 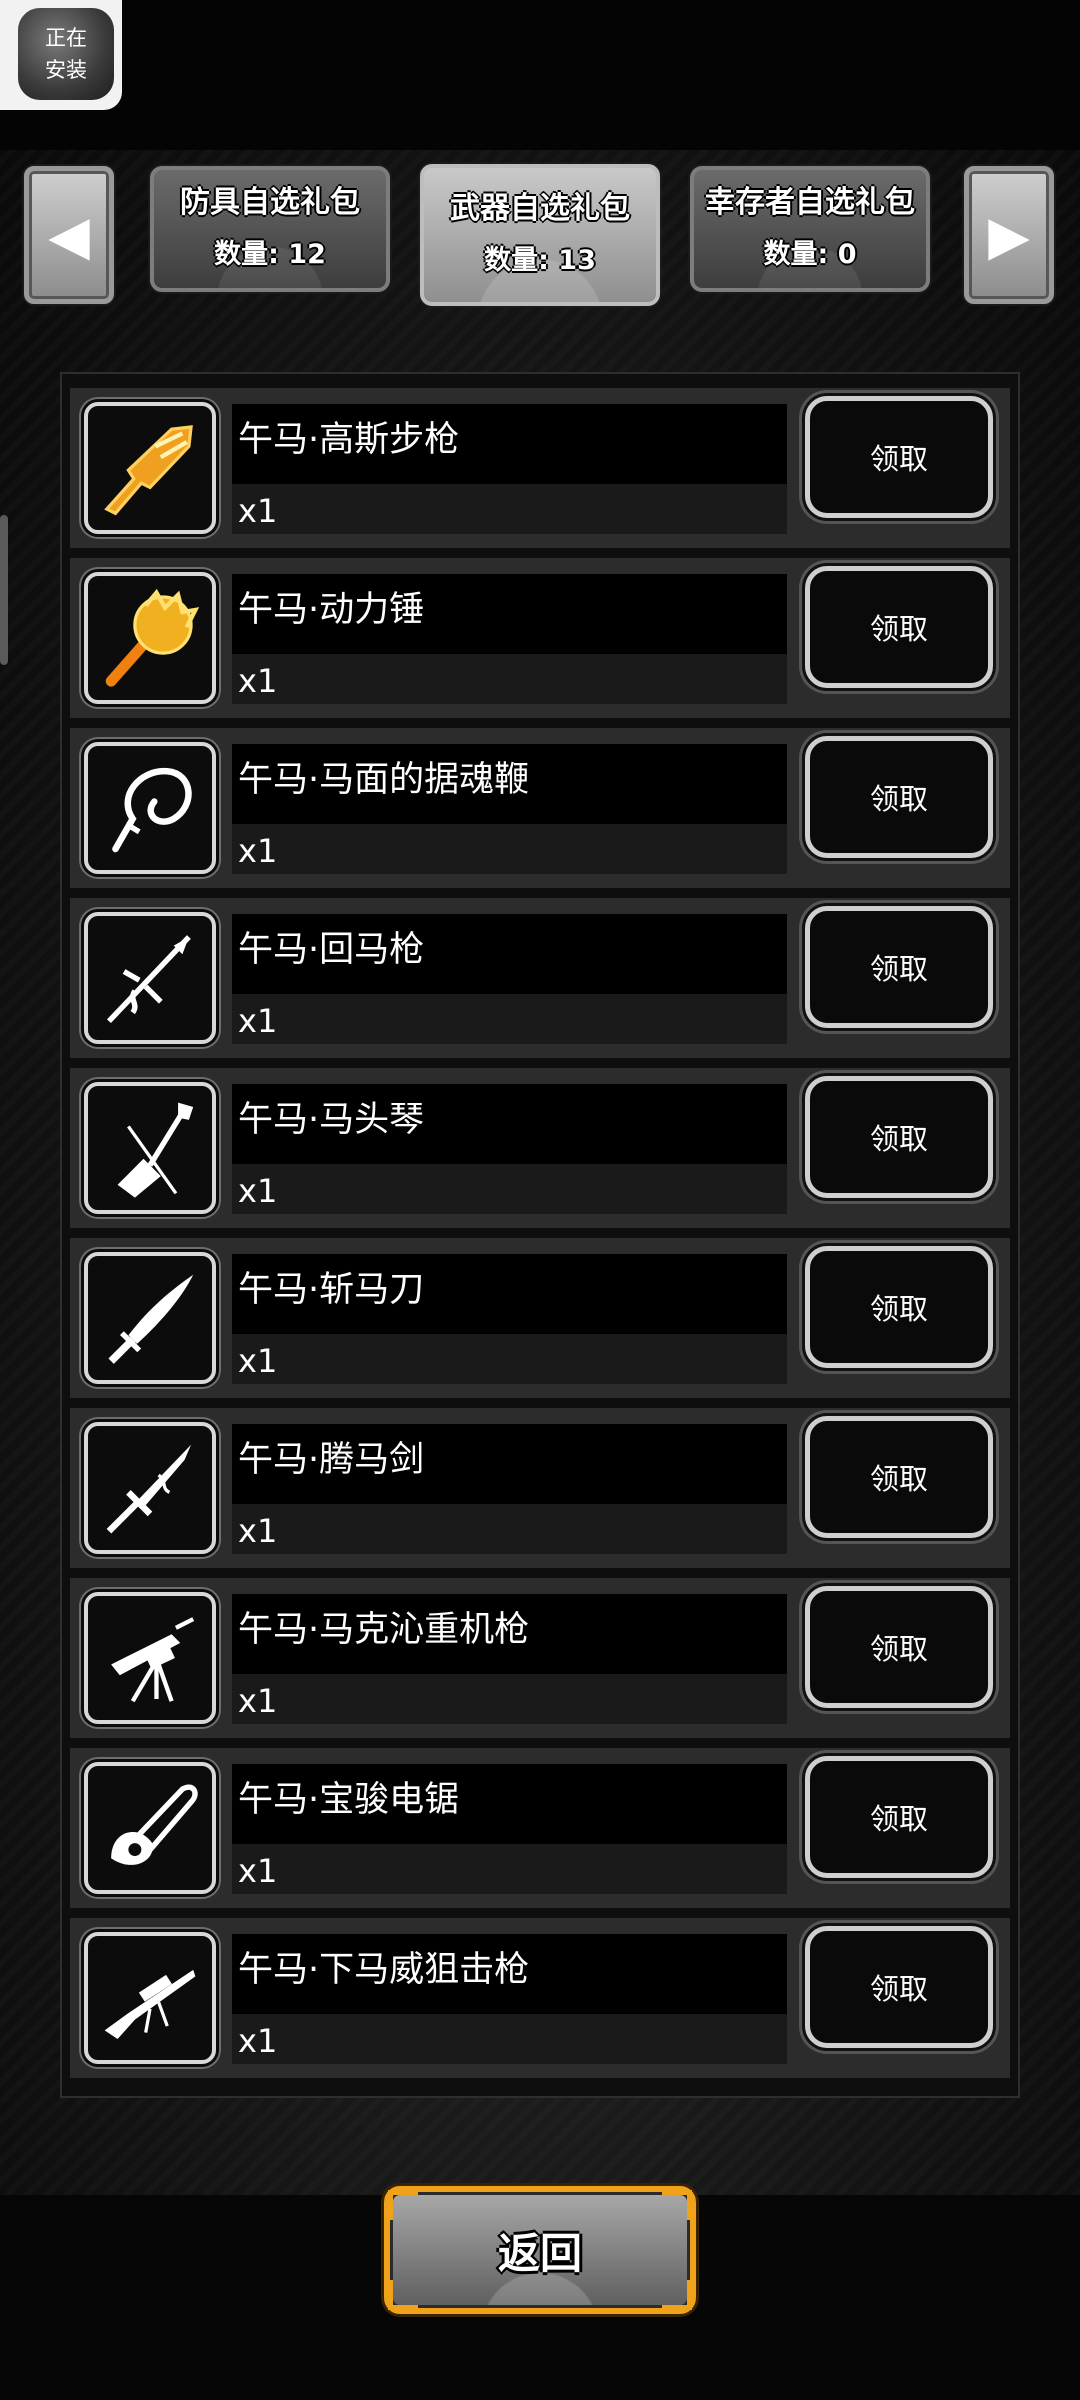 What do you see at coordinates (153, 1660) in the screenshot?
I see `machine-gun-icon` at bounding box center [153, 1660].